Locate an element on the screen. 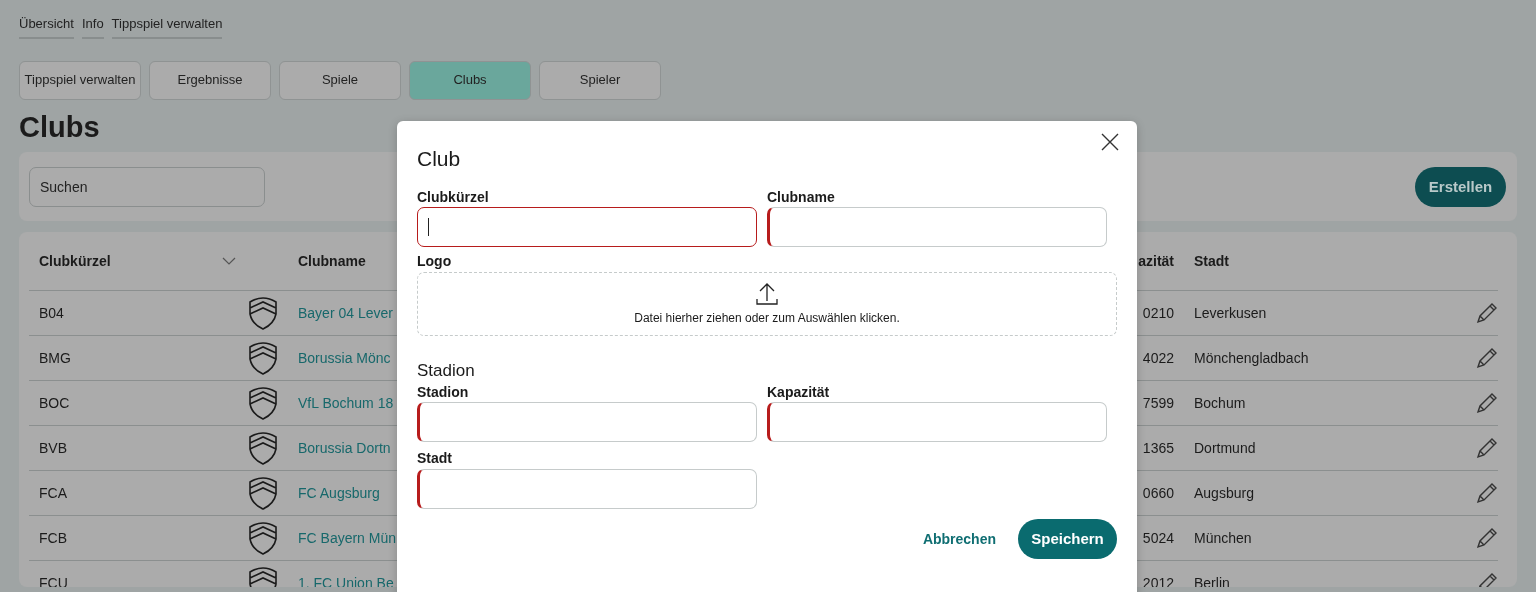  breadcrumb-link: Tippspiel verwalten is located at coordinates (167, 26).